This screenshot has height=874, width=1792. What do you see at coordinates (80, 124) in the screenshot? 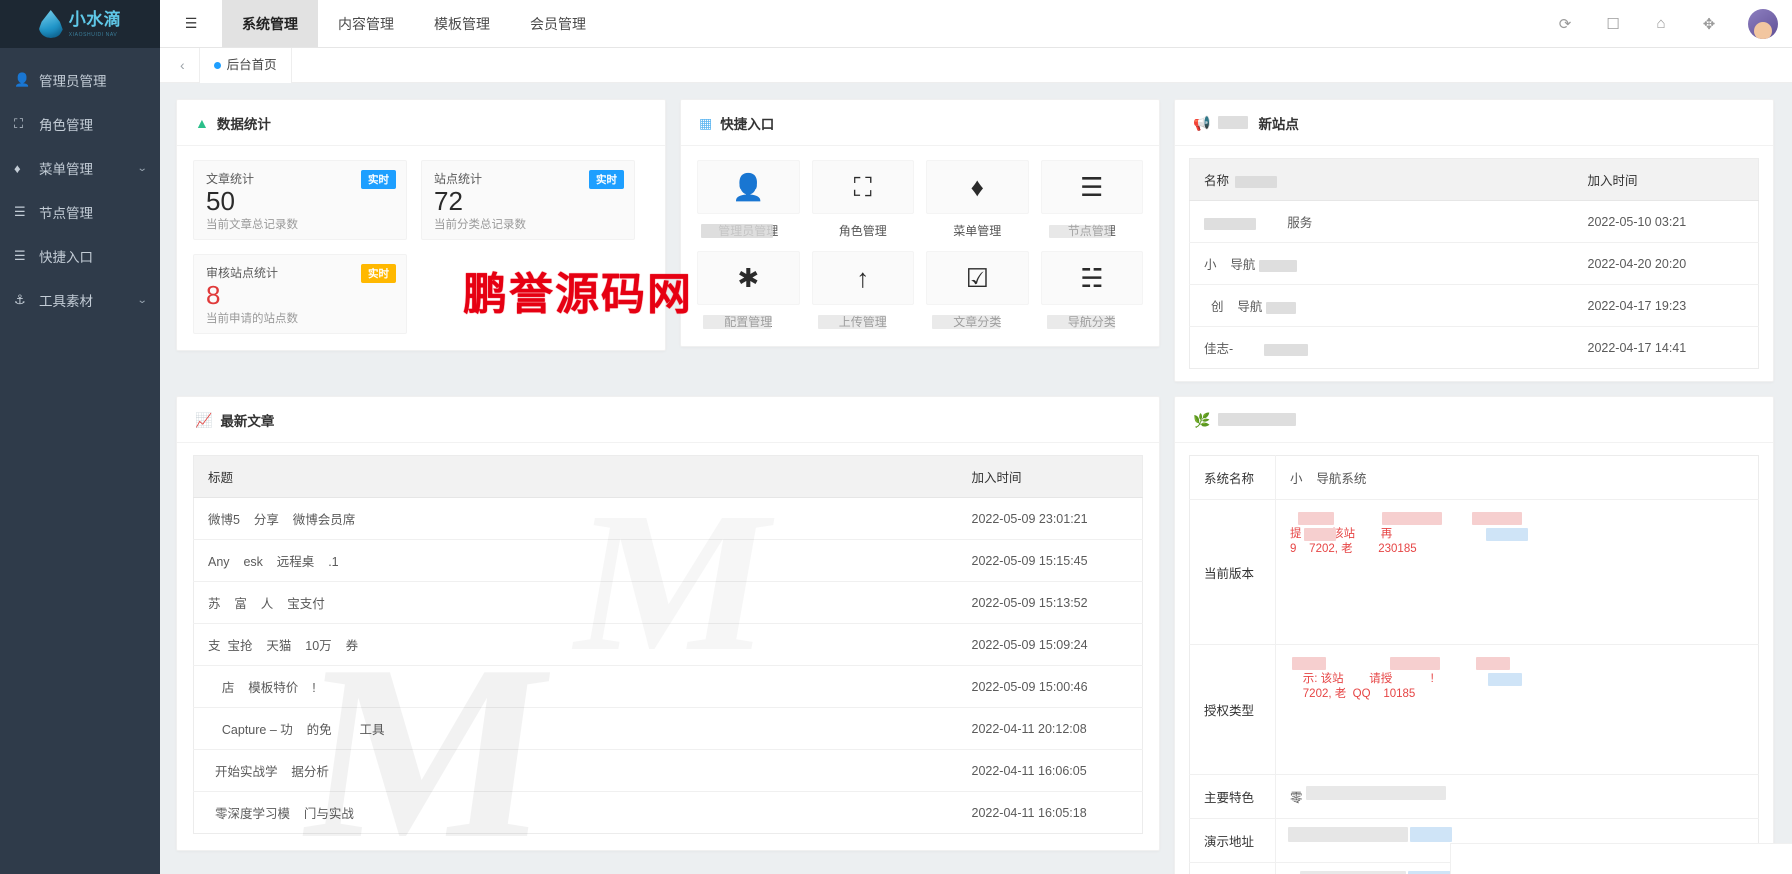
I see `sidebar-item-role-management: ⛶ 角色管理` at bounding box center [80, 124].